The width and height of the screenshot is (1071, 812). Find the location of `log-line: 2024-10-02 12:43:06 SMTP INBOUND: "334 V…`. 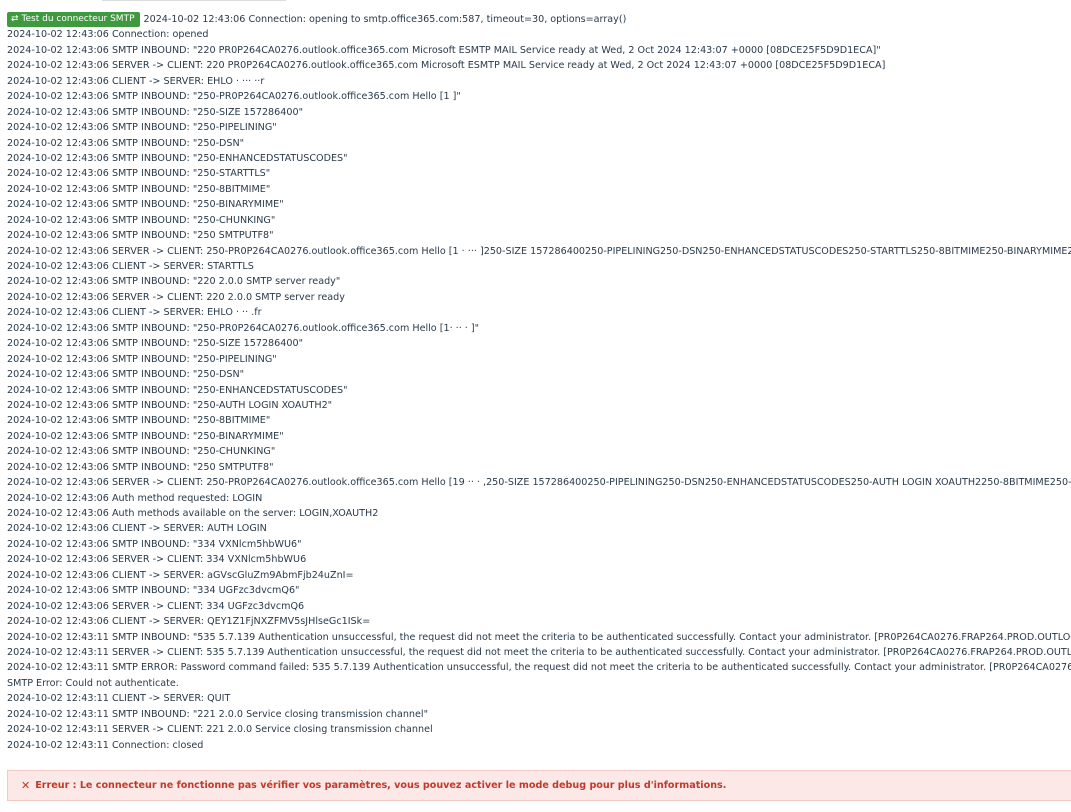

log-line: 2024-10-02 12:43:06 SMTP INBOUND: "334 V… is located at coordinates (154, 544).